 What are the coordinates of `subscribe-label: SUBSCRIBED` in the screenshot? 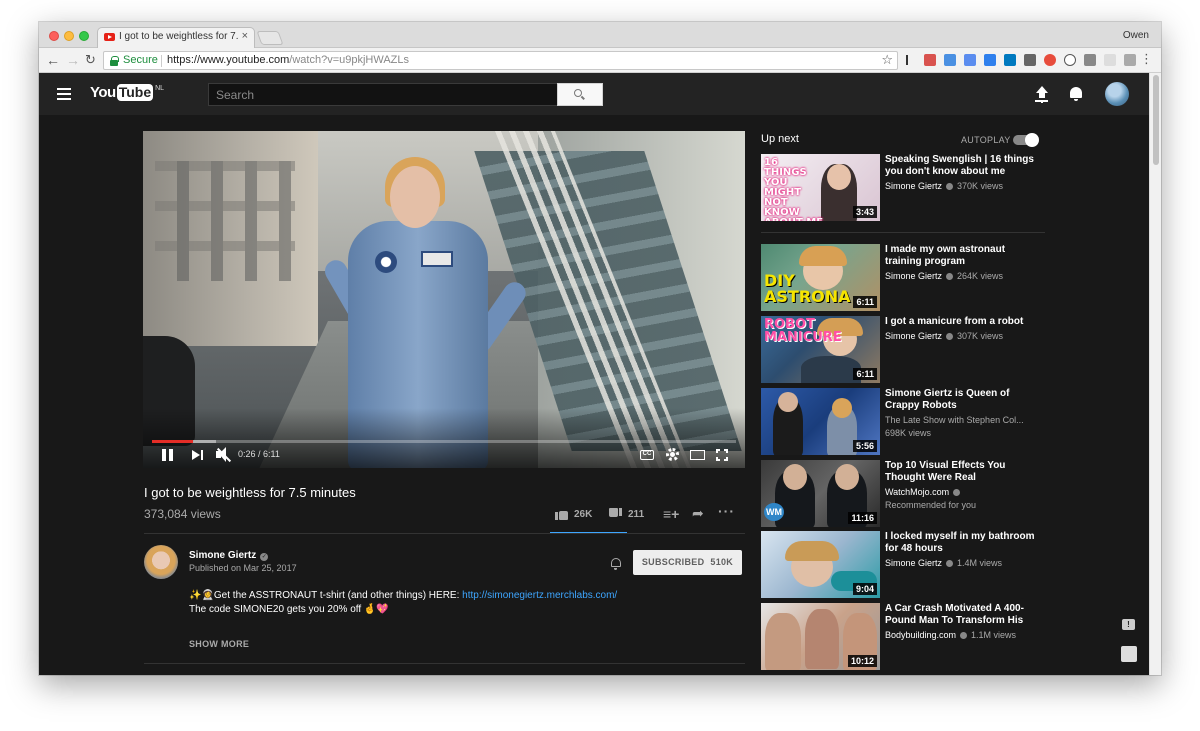 It's located at (673, 562).